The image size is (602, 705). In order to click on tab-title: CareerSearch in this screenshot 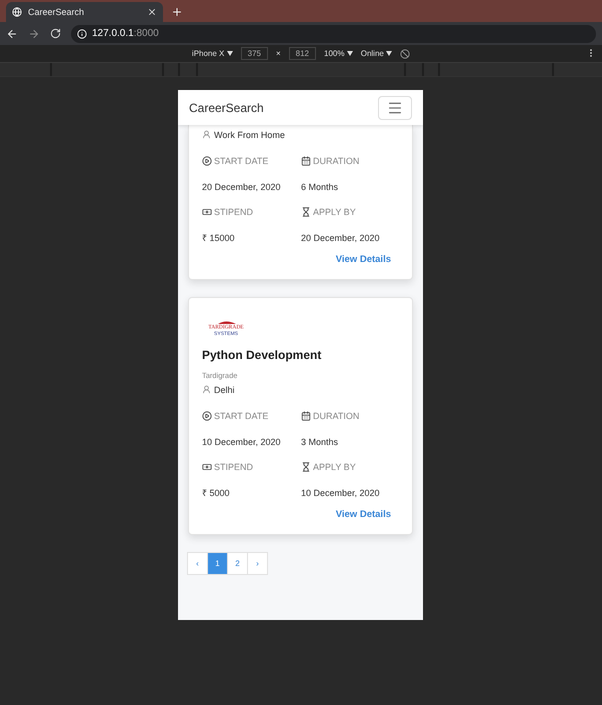, I will do `click(57, 12)`.